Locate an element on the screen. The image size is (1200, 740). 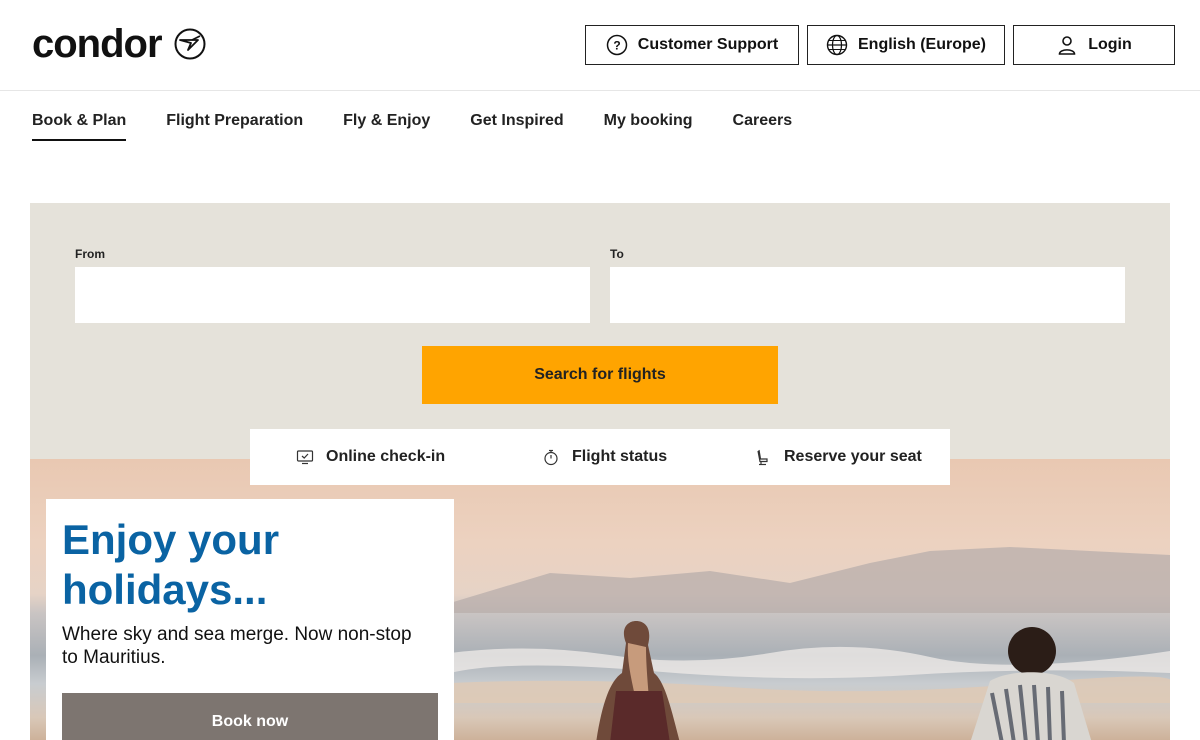
flight-status-link: Flight status is located at coordinates (604, 457).